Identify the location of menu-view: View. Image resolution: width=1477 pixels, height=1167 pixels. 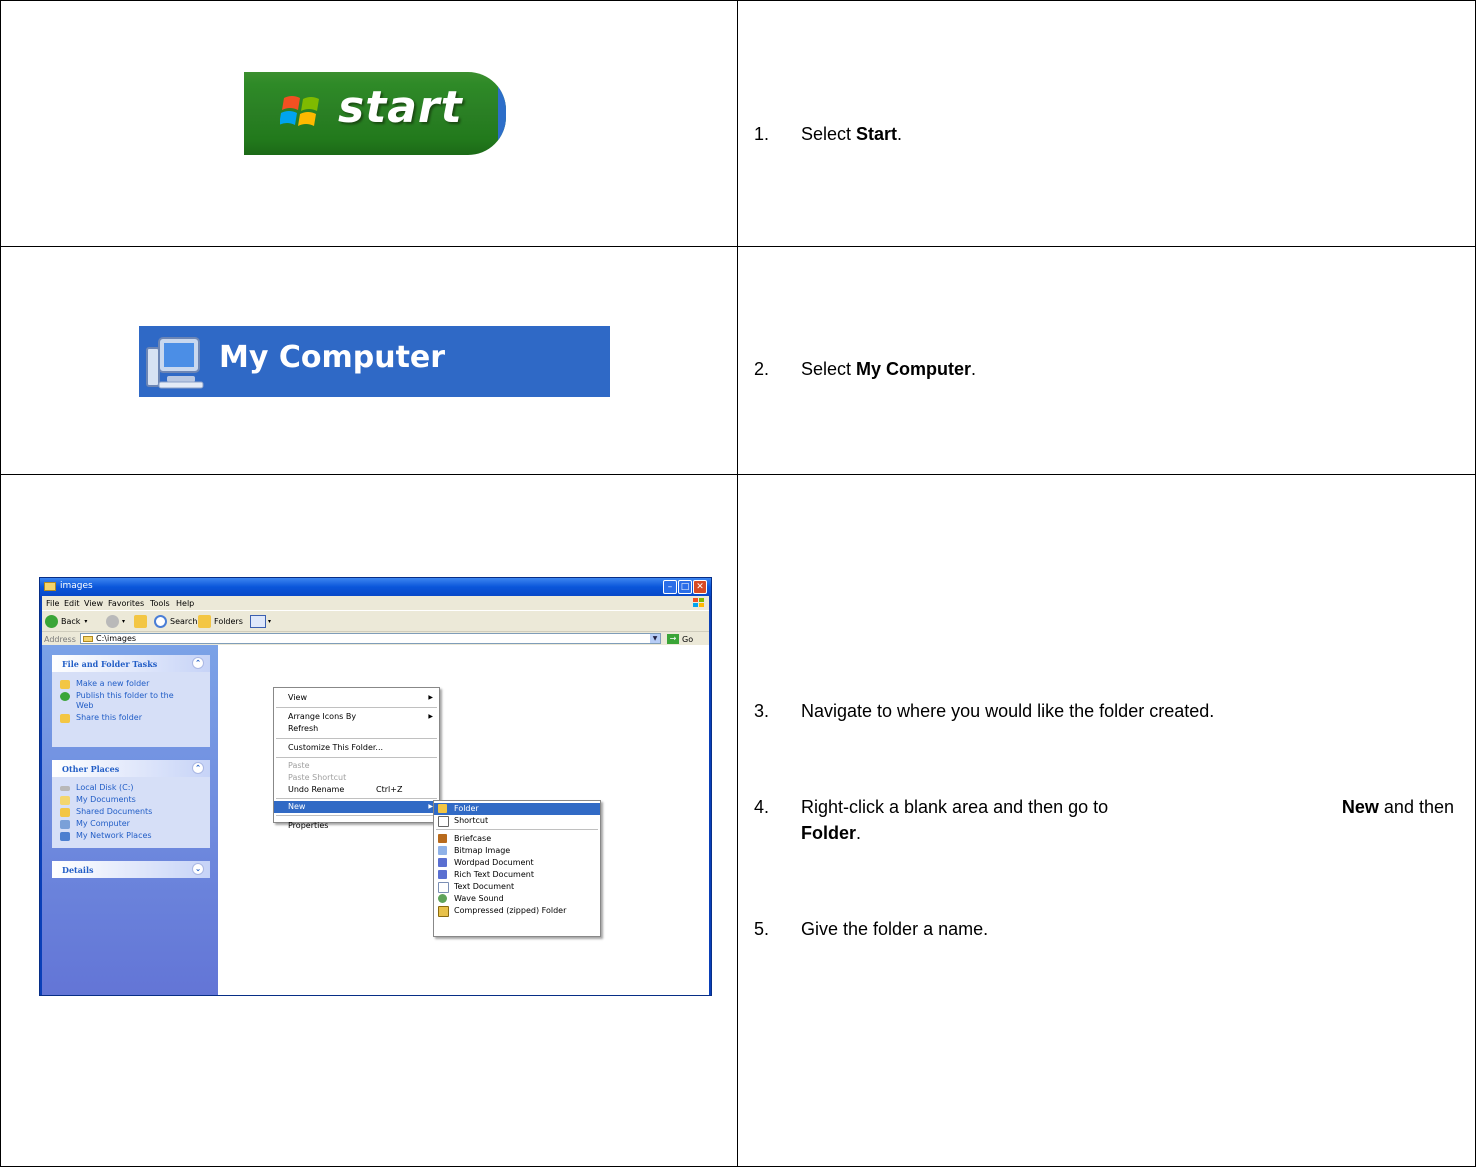
(93, 603).